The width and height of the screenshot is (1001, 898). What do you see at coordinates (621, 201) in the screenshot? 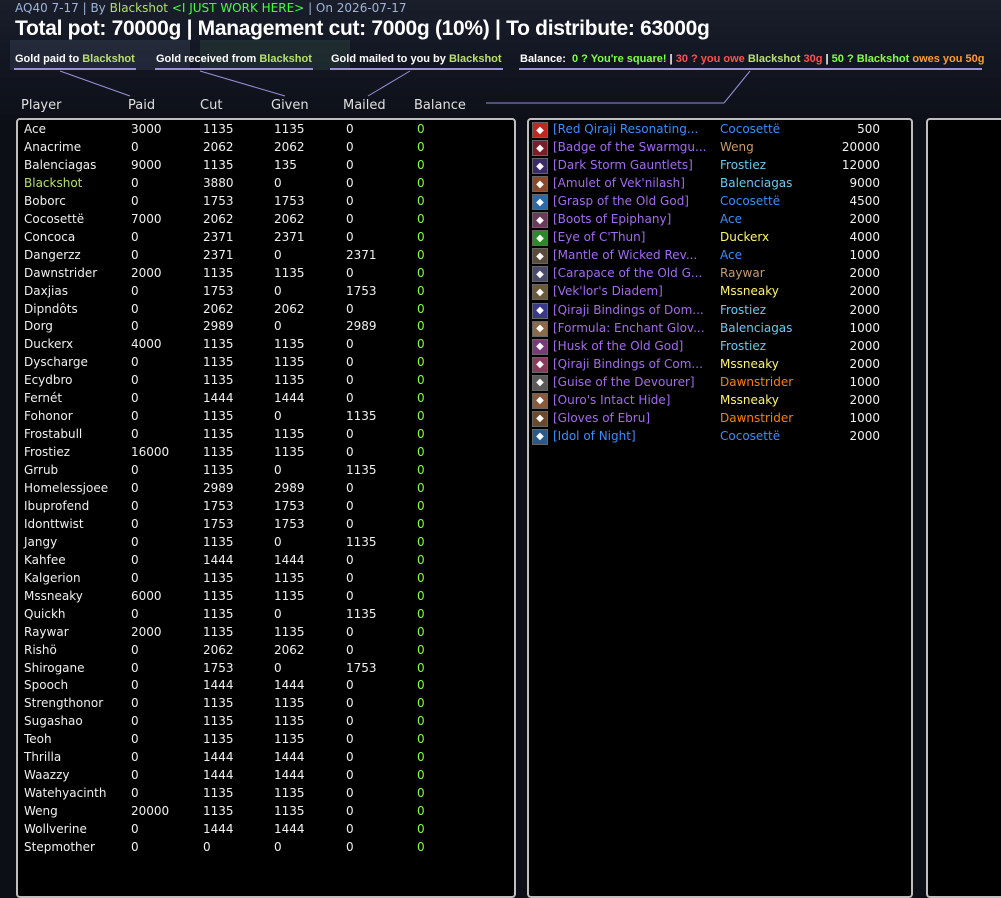
I see `loot-item-link: [Grasp of the Old God]` at bounding box center [621, 201].